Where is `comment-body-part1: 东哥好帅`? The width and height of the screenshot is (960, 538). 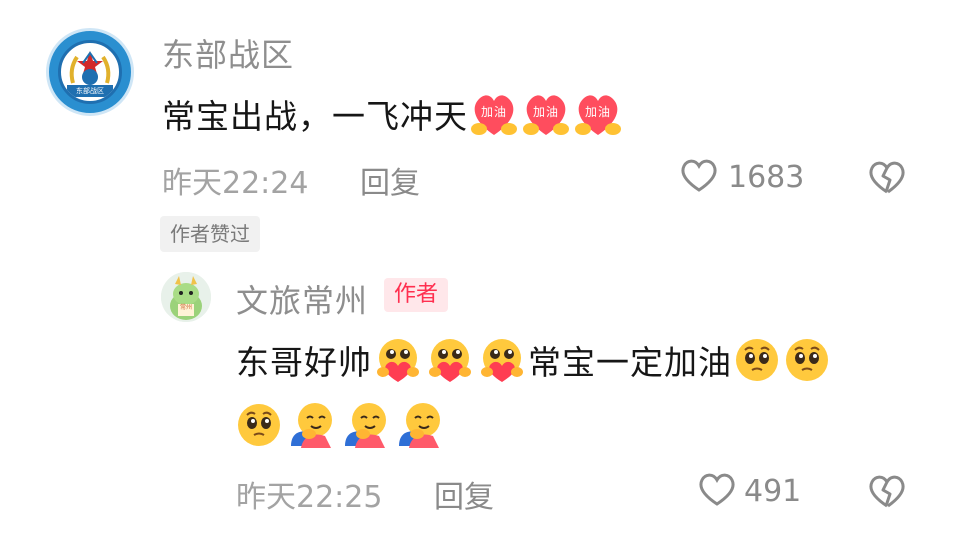 comment-body-part1: 东哥好帅 is located at coordinates (304, 362).